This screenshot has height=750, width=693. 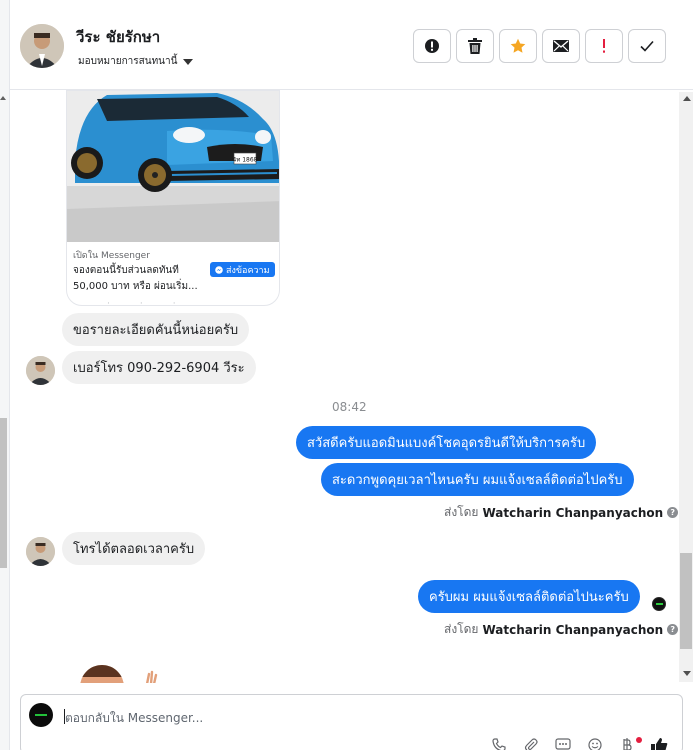 What do you see at coordinates (245, 160) in the screenshot?
I see `license-plate: 4ท 1868` at bounding box center [245, 160].